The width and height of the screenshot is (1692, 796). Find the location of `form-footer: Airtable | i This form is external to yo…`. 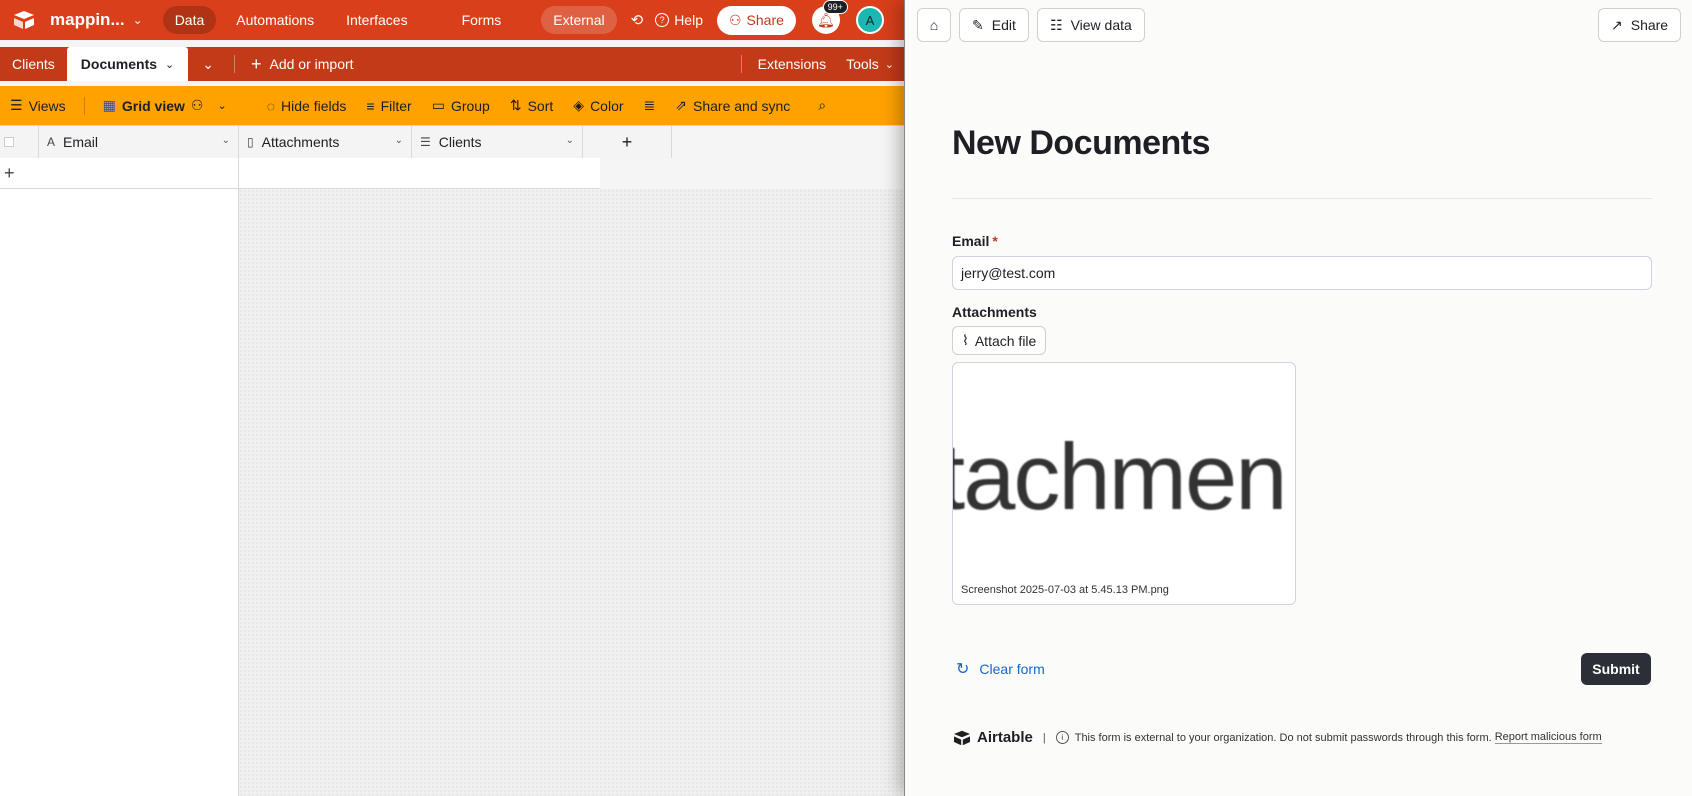

form-footer: Airtable | i This form is external to yo… is located at coordinates (1277, 737).